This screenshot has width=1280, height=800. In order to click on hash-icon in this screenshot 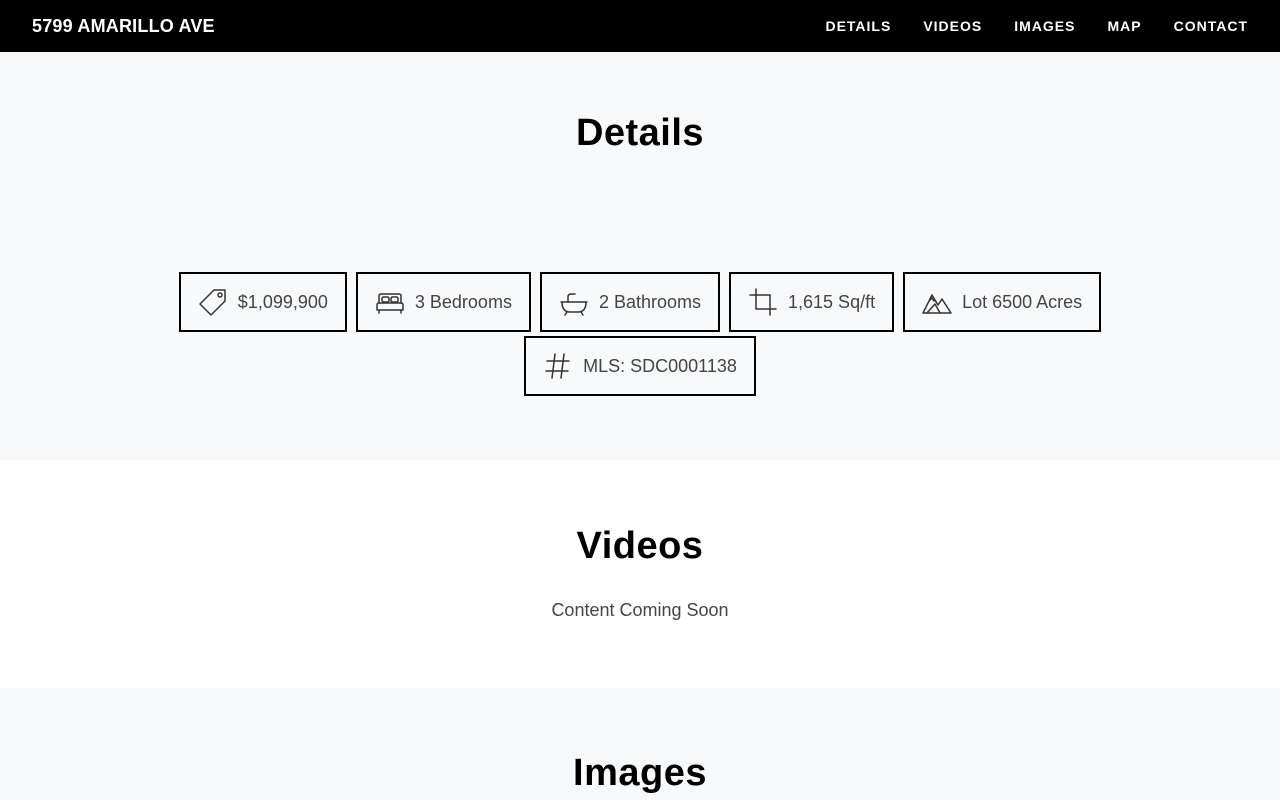, I will do `click(557, 366)`.